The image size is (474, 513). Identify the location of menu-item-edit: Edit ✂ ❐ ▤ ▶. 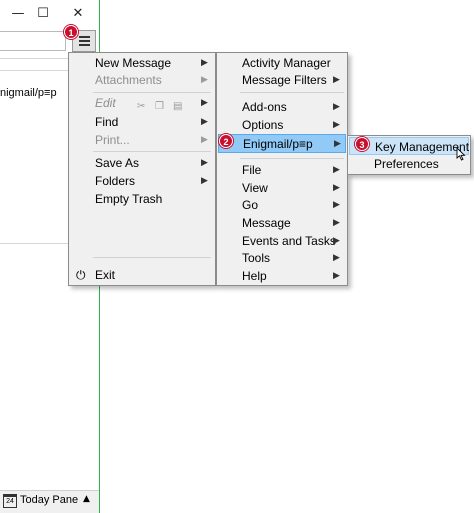
(142, 103).